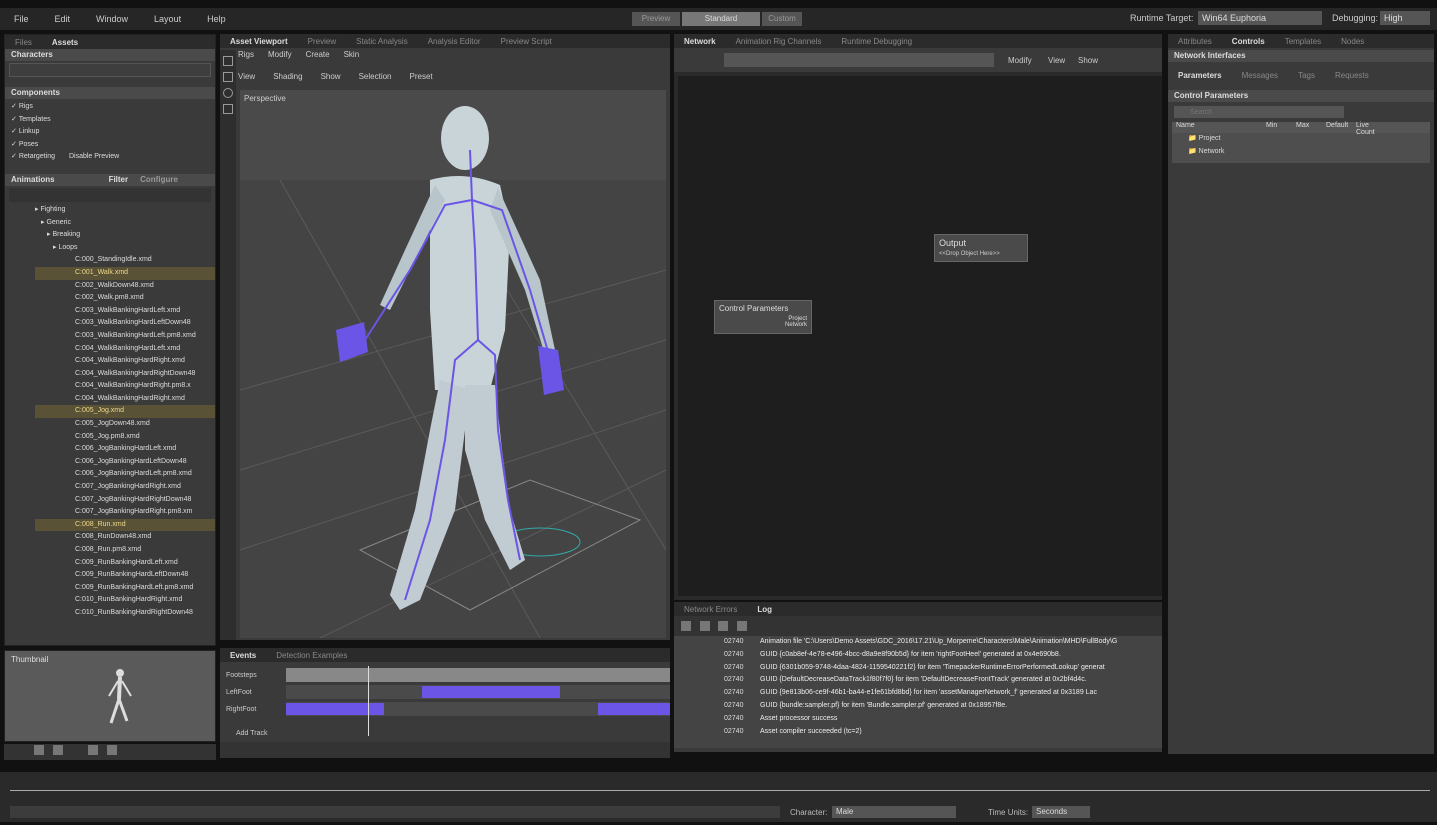 Image resolution: width=1437 pixels, height=825 pixels. What do you see at coordinates (125, 361) in the screenshot?
I see `animation-file: C:004_WalkBankingHardRight.xmd` at bounding box center [125, 361].